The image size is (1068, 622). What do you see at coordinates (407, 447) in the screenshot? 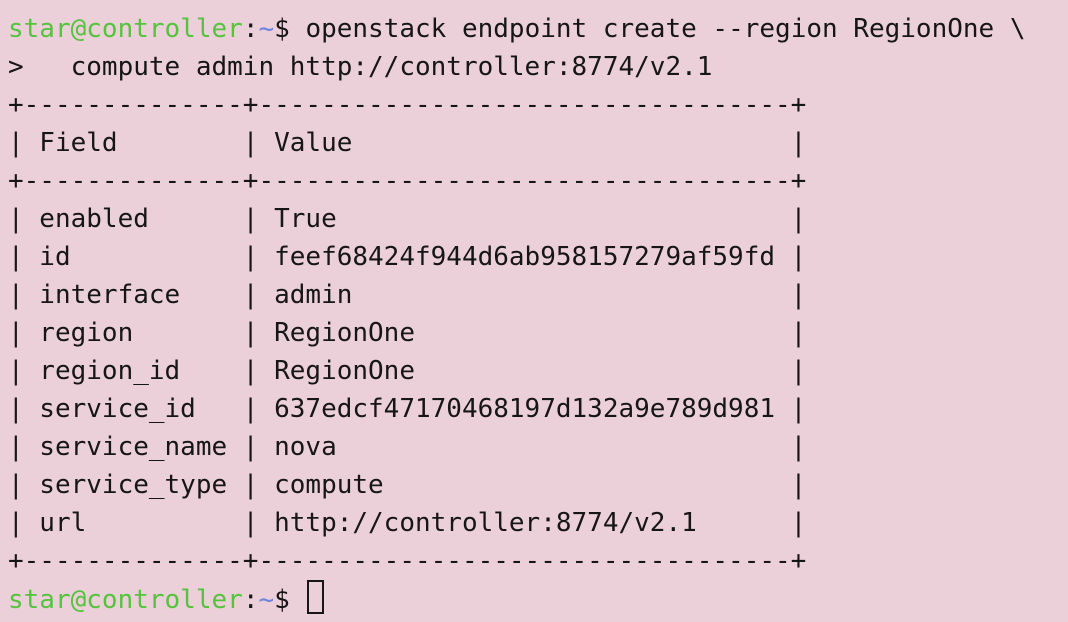
I see `table-row: | service_name | nova |` at bounding box center [407, 447].